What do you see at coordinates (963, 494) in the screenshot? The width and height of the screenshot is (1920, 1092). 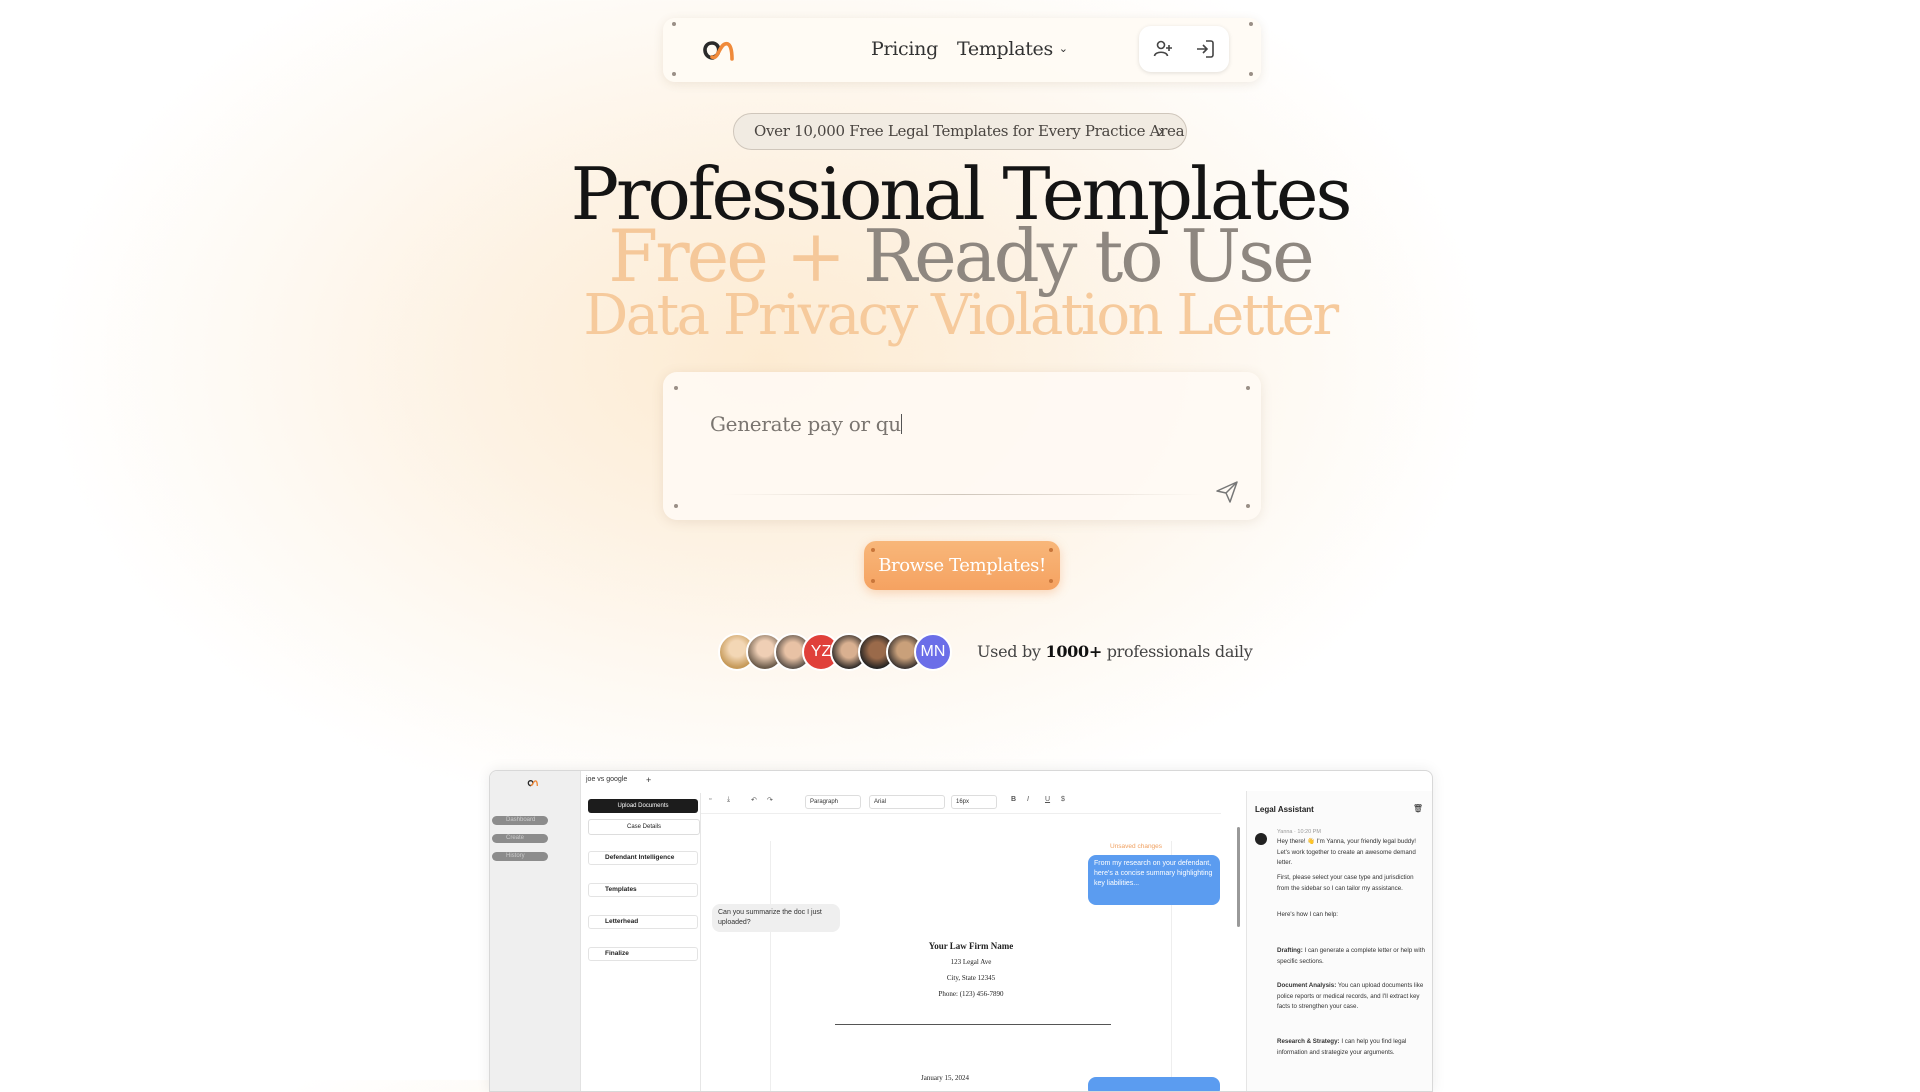 I see `prompt-divider` at bounding box center [963, 494].